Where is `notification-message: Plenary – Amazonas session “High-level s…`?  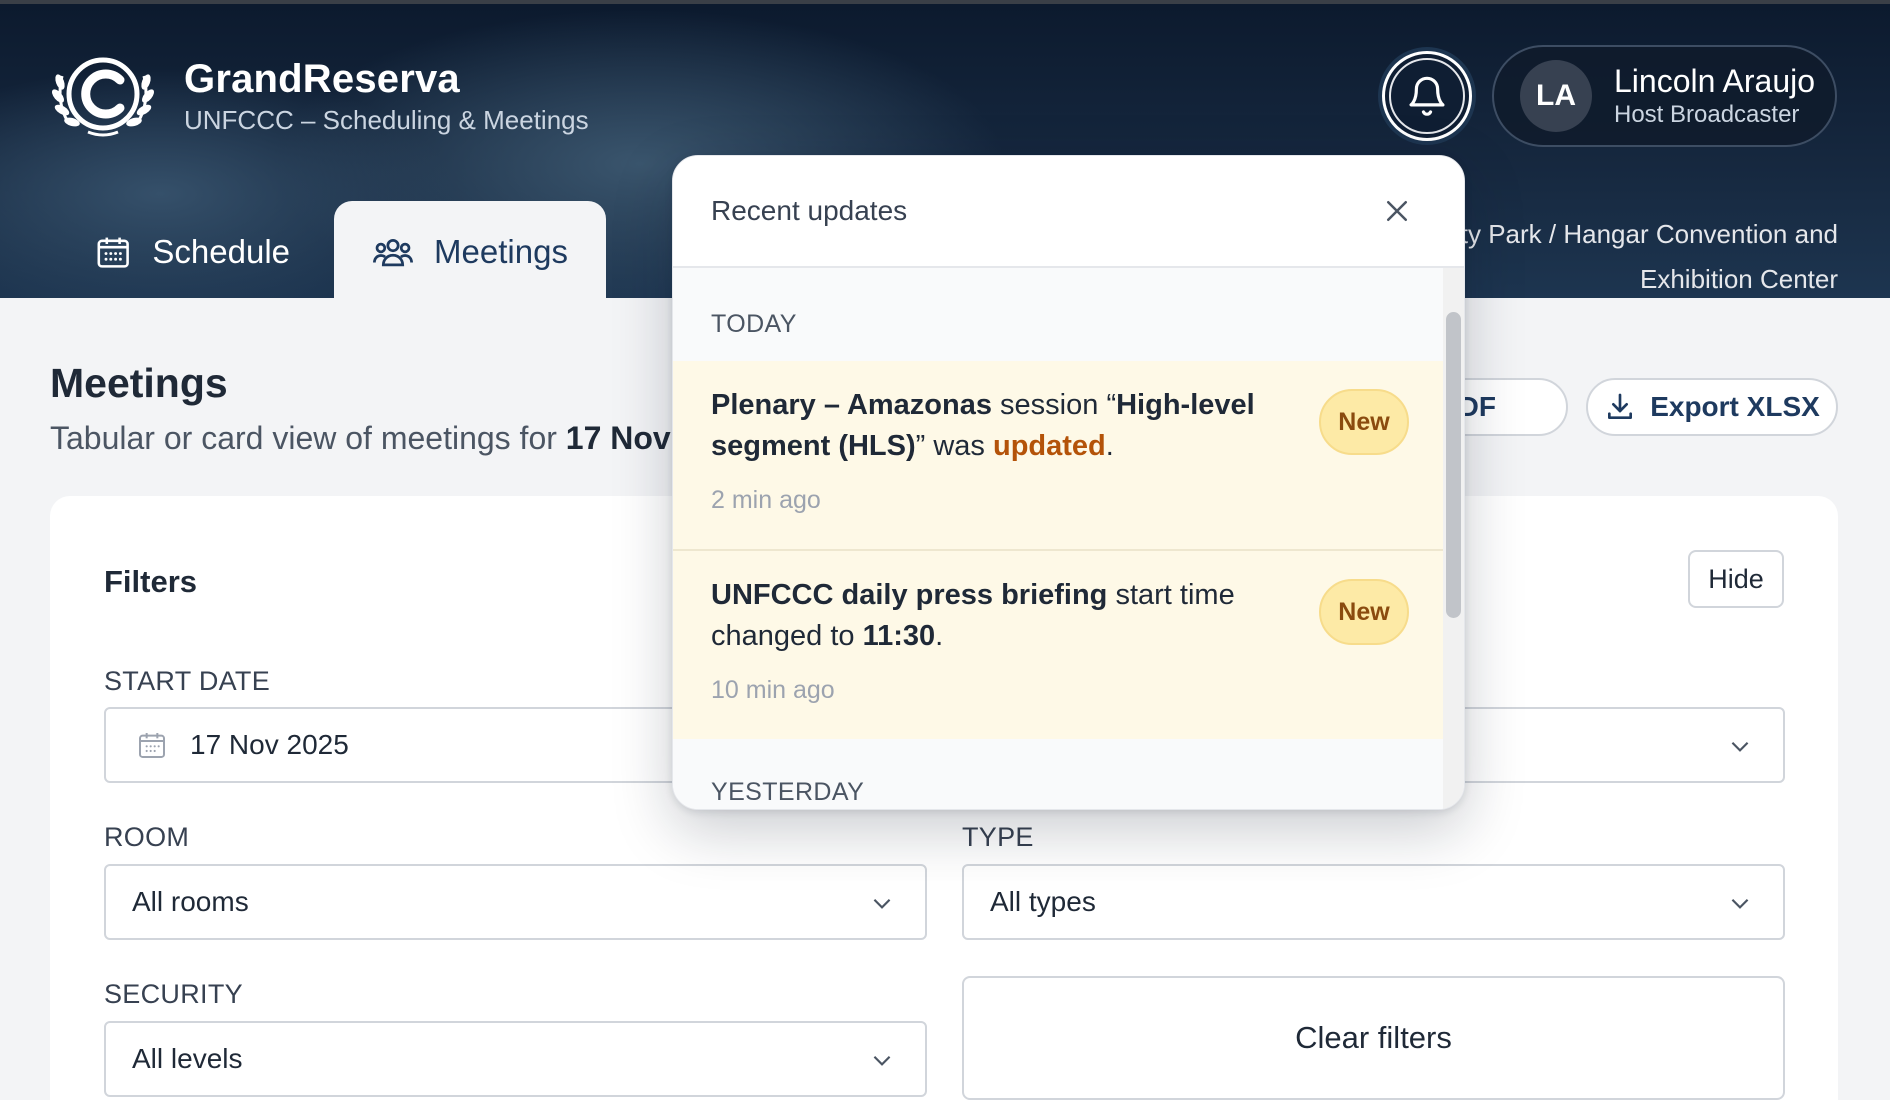 notification-message: Plenary – Amazonas session “High-level s… is located at coordinates (991, 426).